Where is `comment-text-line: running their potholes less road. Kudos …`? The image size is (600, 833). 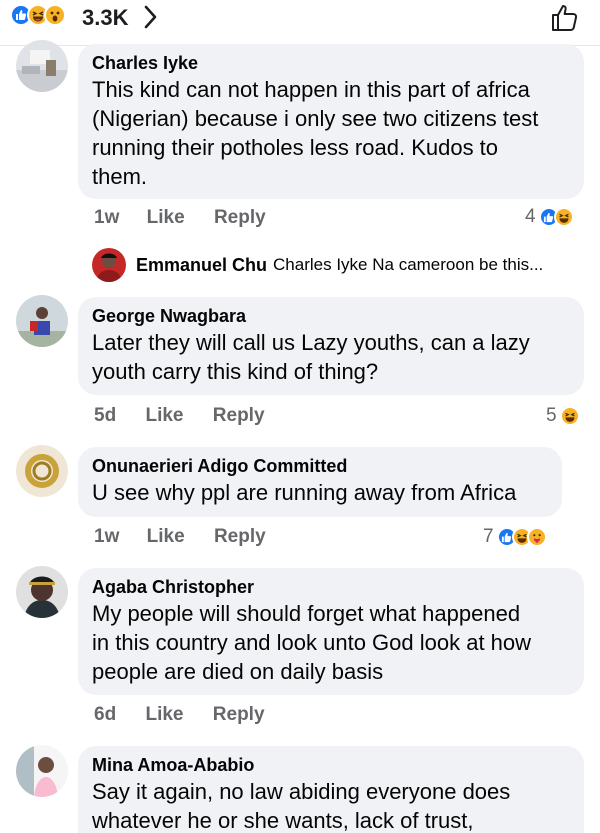
comment-text-line: running their potholes less road. Kudos … is located at coordinates (295, 147).